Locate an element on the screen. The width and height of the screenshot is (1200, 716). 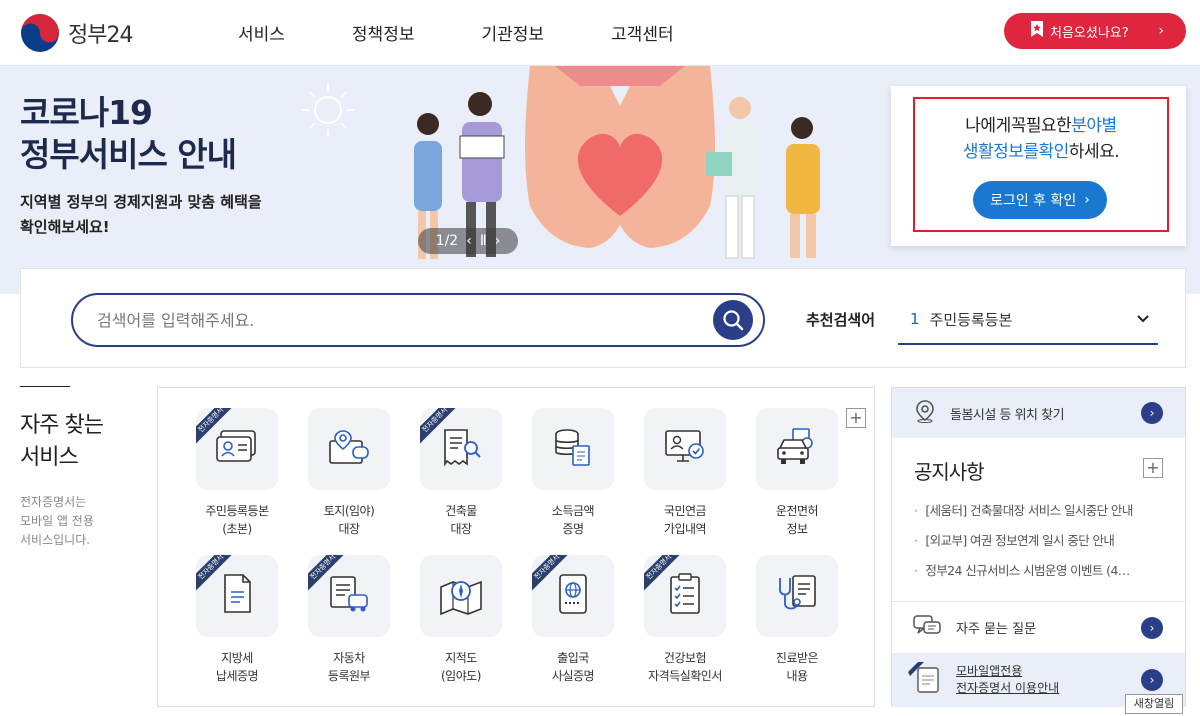
notice-item: [세움터] 건축물대장 서비스 일시중단 안내 is located at coordinates (1040, 513).